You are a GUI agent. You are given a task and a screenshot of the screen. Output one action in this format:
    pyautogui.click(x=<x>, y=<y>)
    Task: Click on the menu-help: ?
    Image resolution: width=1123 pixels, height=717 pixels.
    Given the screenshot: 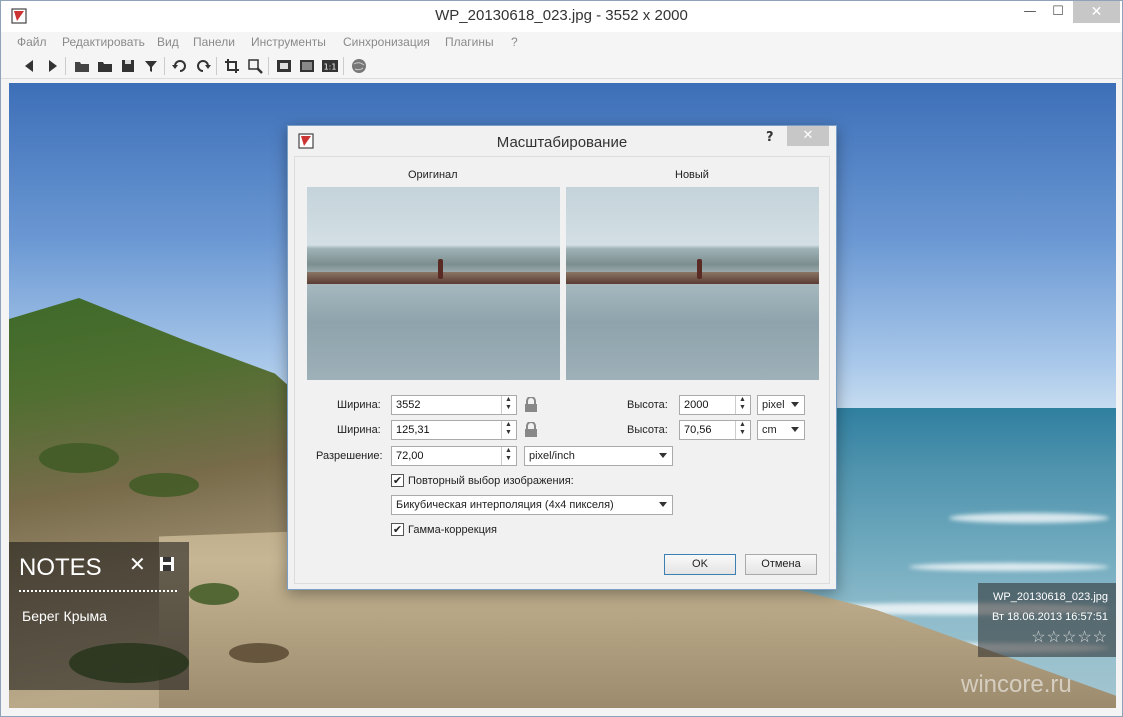 What is the action you would take?
    pyautogui.click(x=514, y=42)
    